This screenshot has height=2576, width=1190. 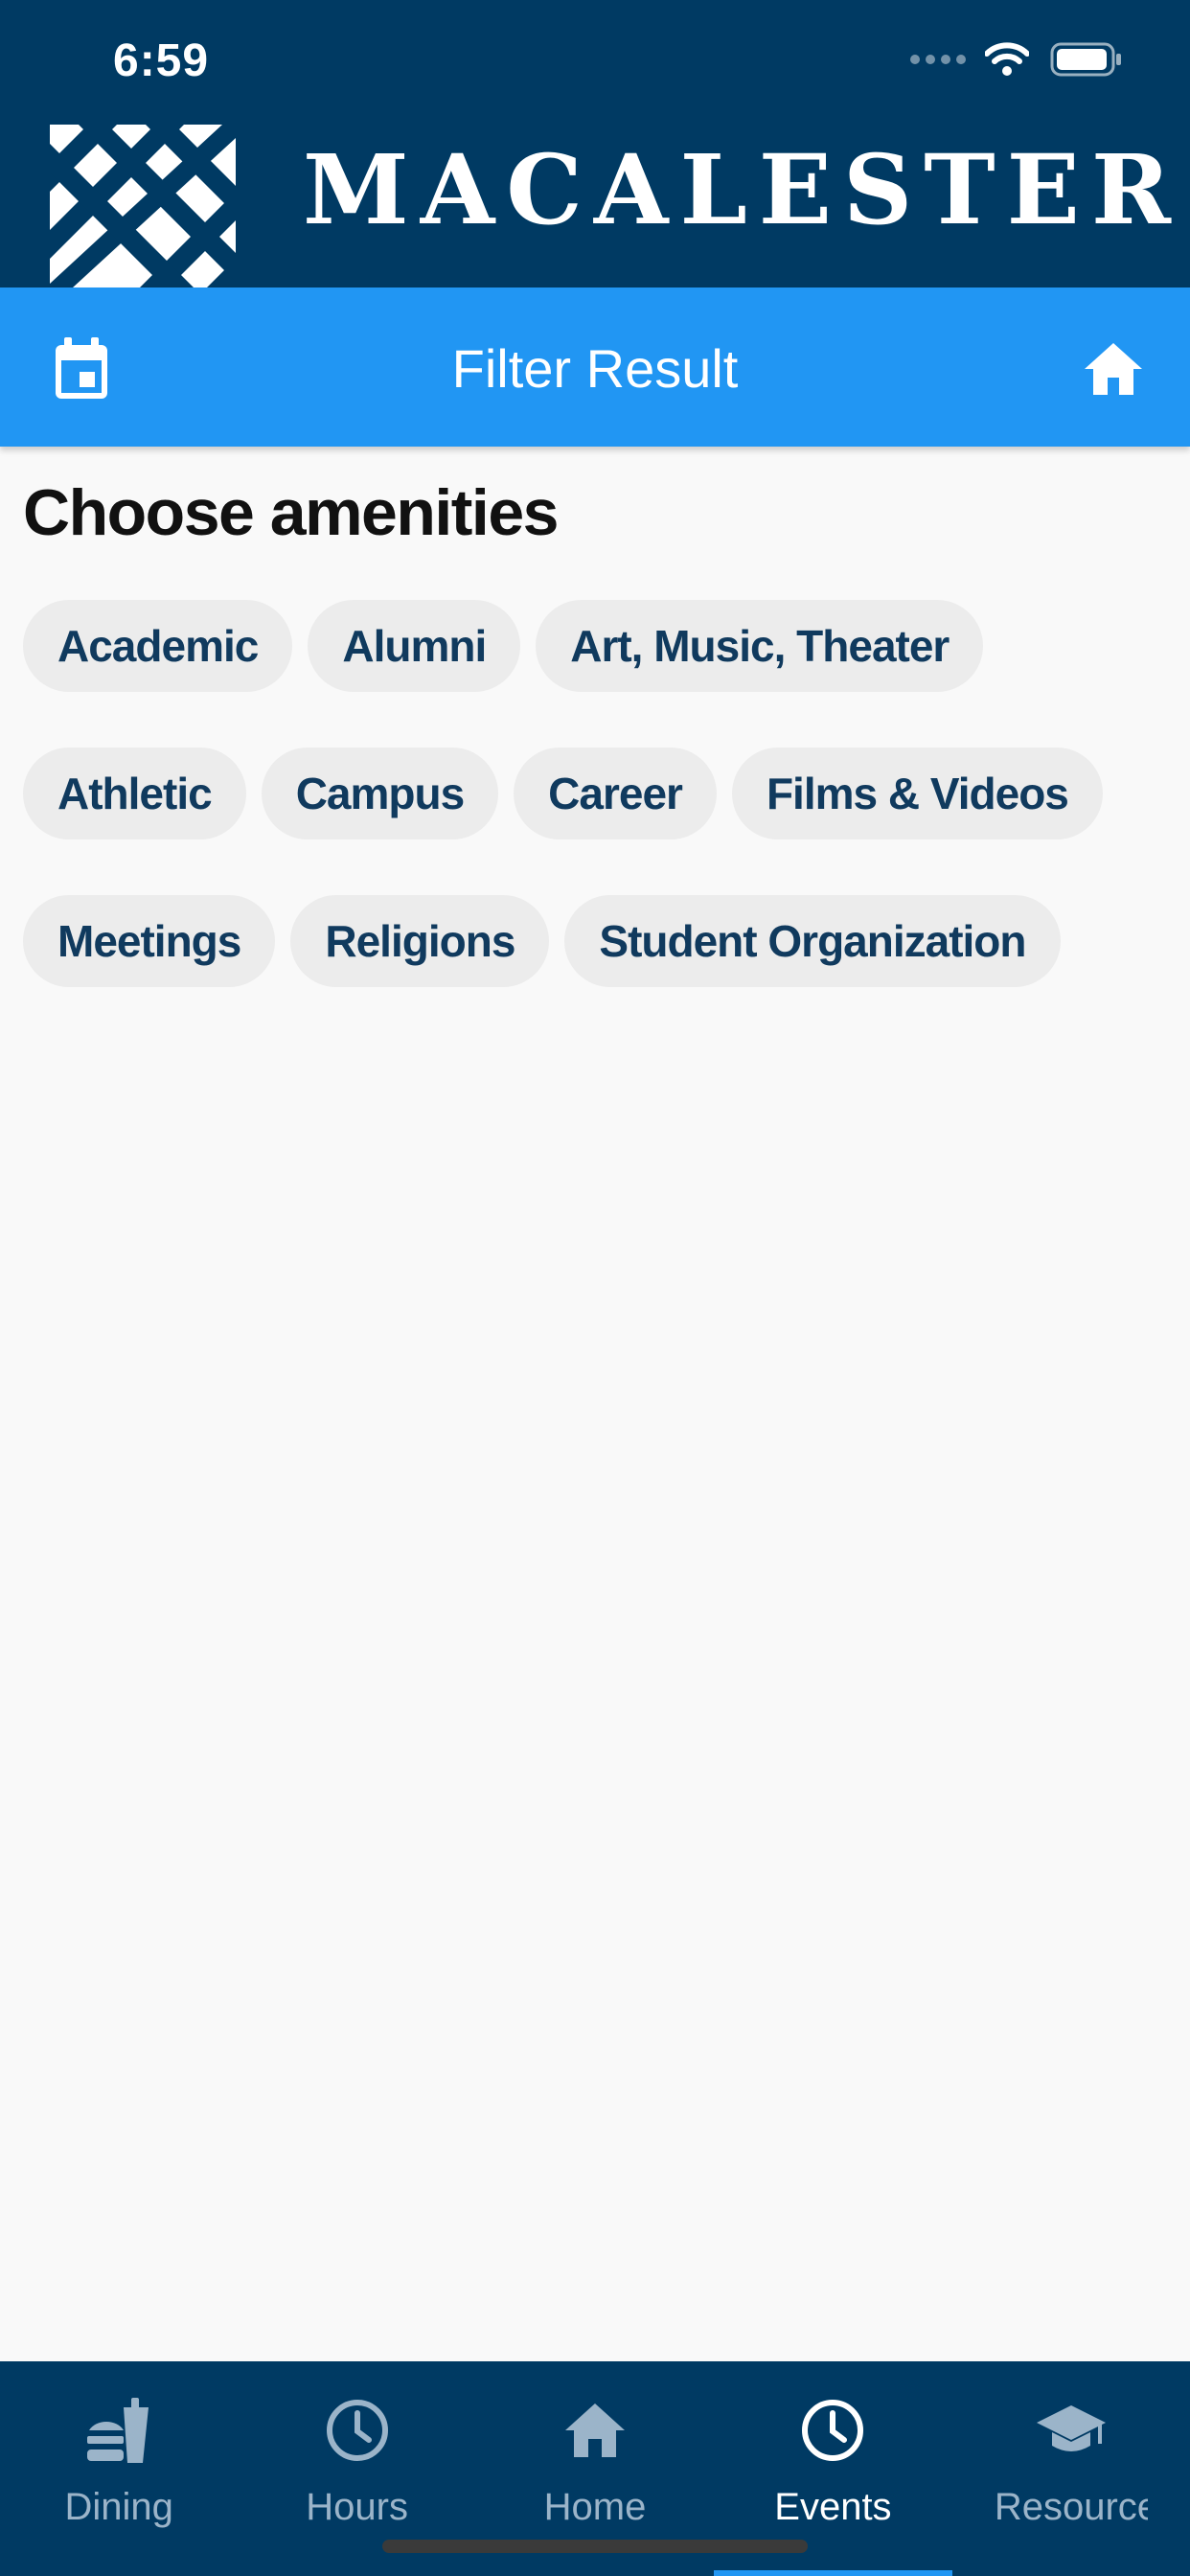 I want to click on chip-meetings: Meetings, so click(x=150, y=941).